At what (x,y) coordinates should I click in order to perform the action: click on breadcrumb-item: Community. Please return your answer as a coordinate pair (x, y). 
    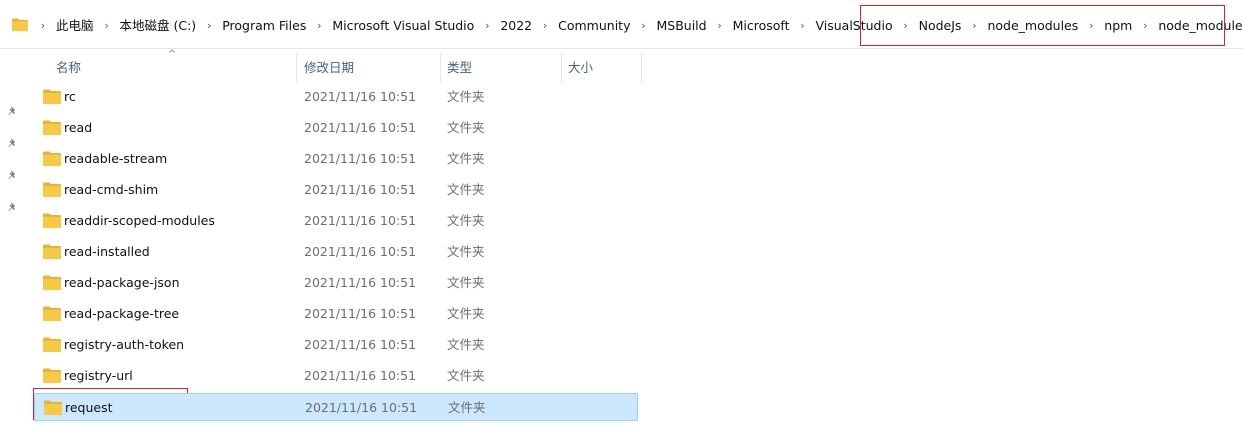
    Looking at the image, I should click on (594, 26).